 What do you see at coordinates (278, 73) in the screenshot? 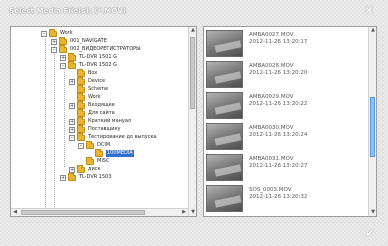
I see `file-date: 2012-11-26 13:20:20` at bounding box center [278, 73].